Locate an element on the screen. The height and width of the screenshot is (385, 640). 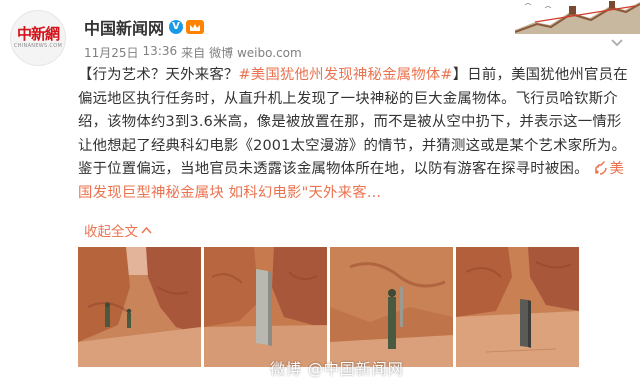
link-icon is located at coordinates (601, 168).